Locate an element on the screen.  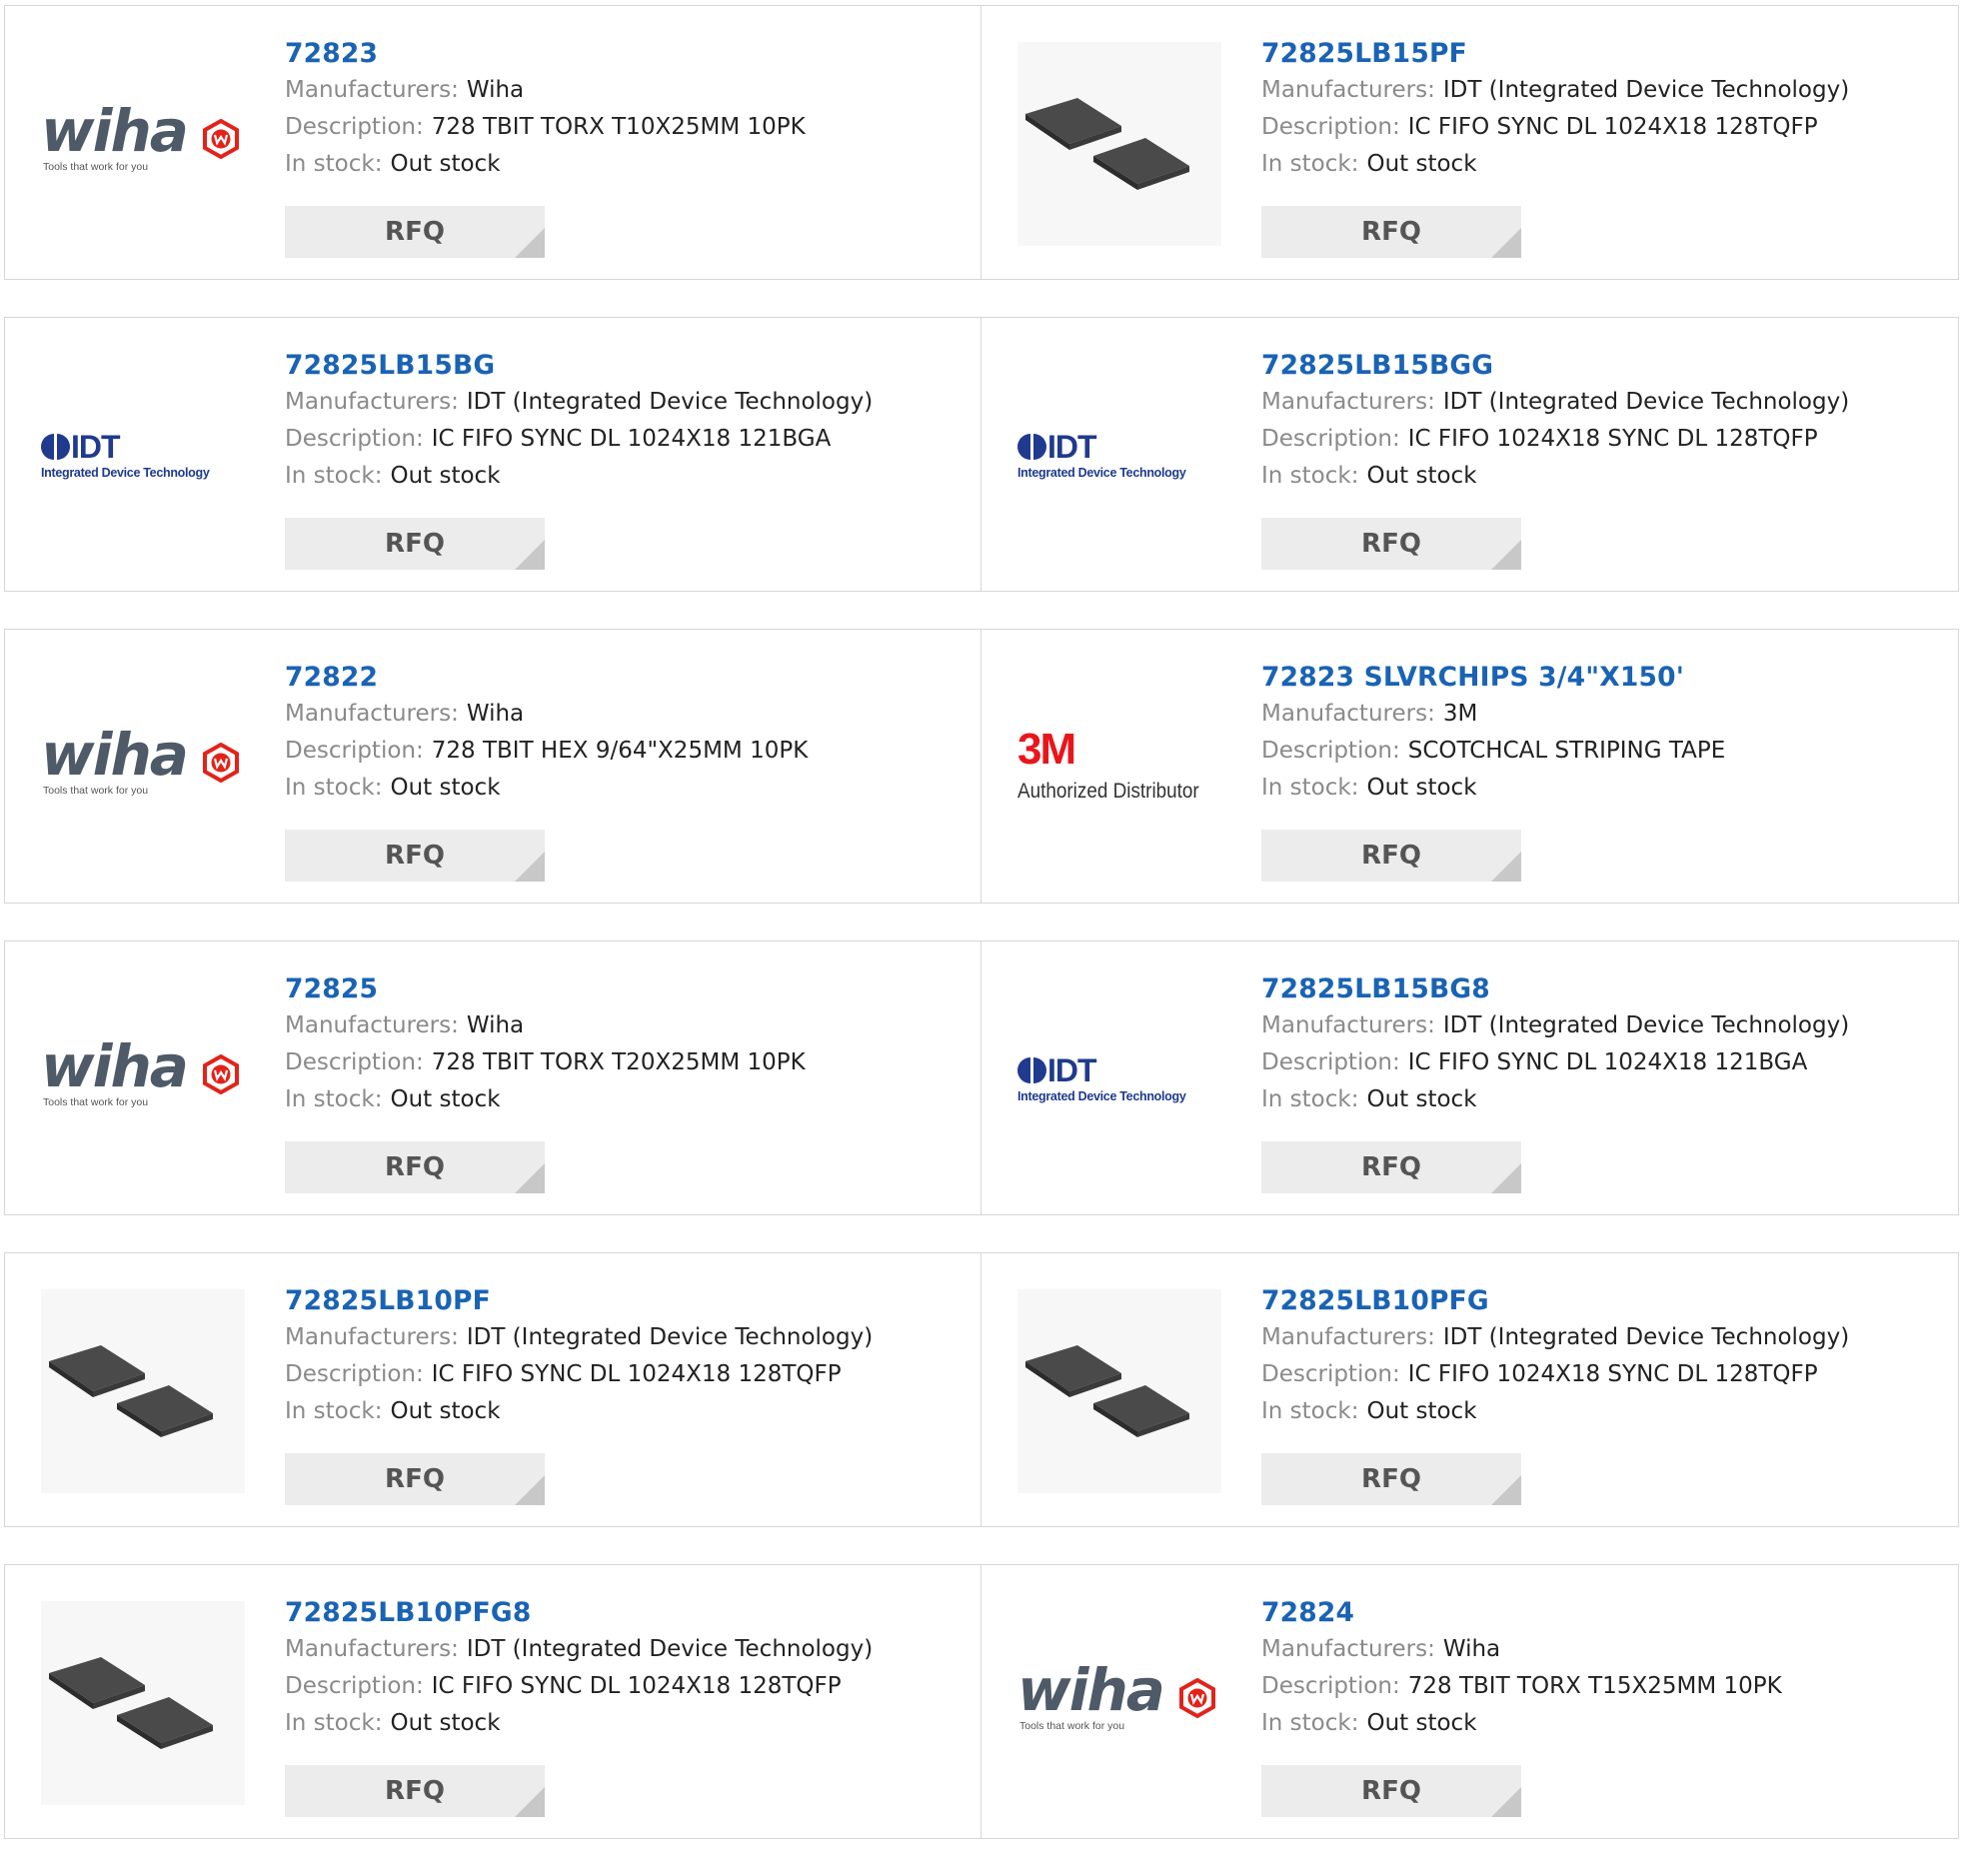
part-number-link: 72825LB15BG is located at coordinates (390, 366).